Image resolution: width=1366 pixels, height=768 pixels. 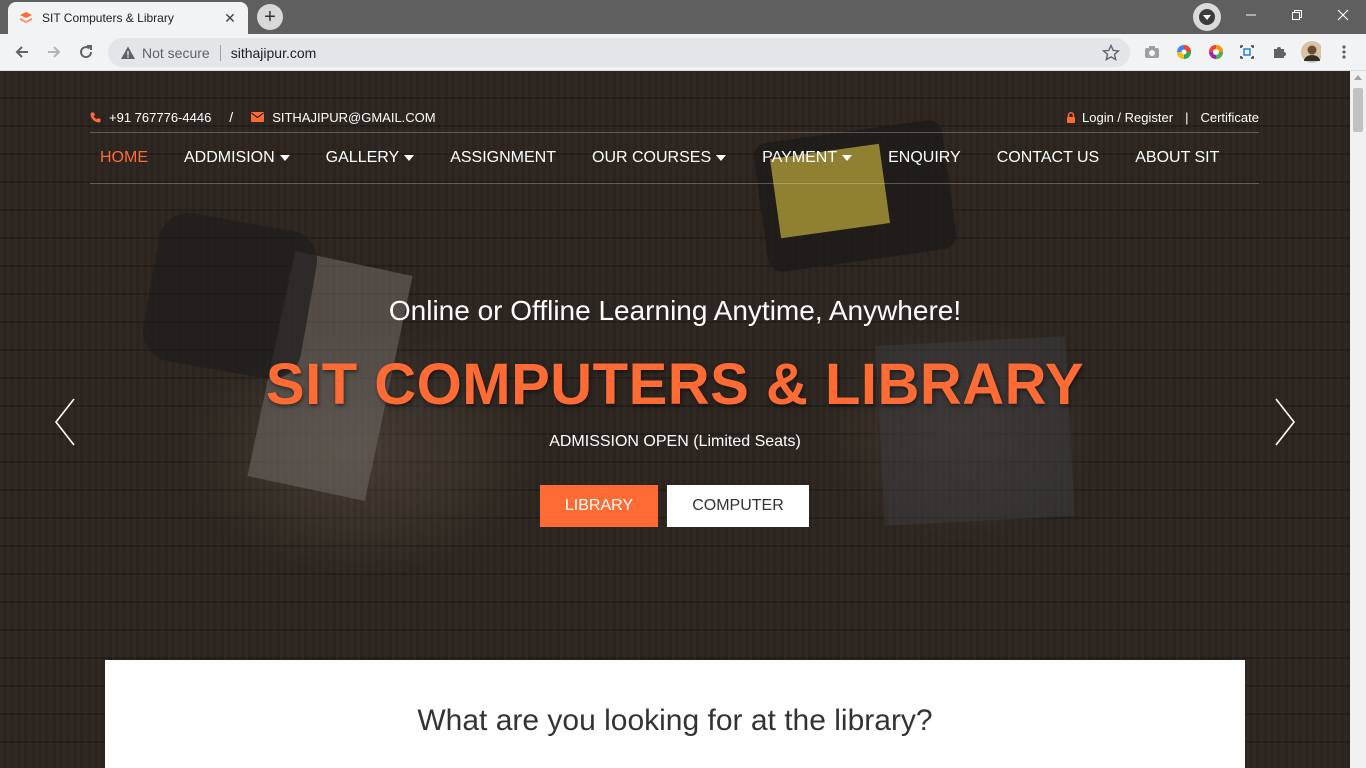 I want to click on warning-icon, so click(x=128, y=52).